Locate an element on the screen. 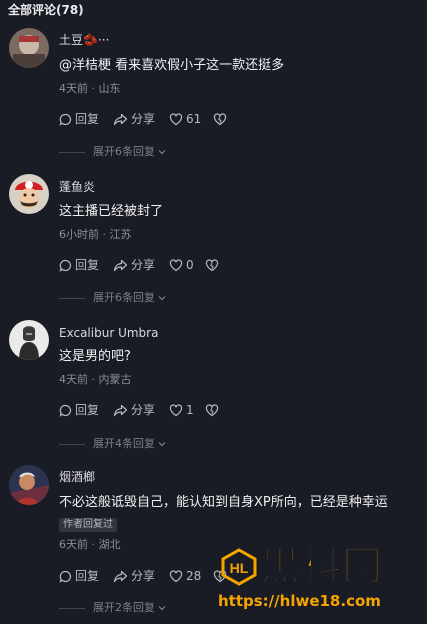 Image resolution: width=427 pixels, height=624 pixels. comment-meta: 4天前 · 内蒙古 is located at coordinates (95, 379).